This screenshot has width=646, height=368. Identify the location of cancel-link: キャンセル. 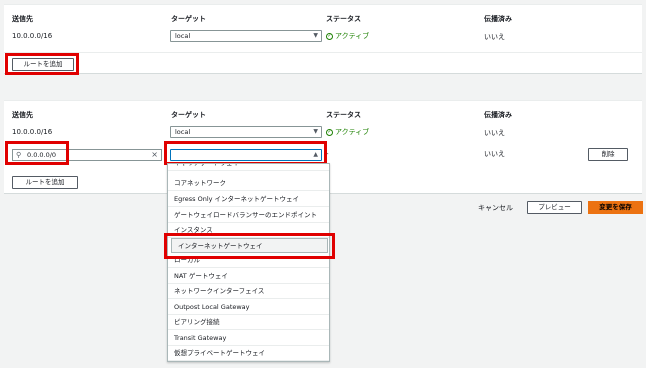
(495, 208).